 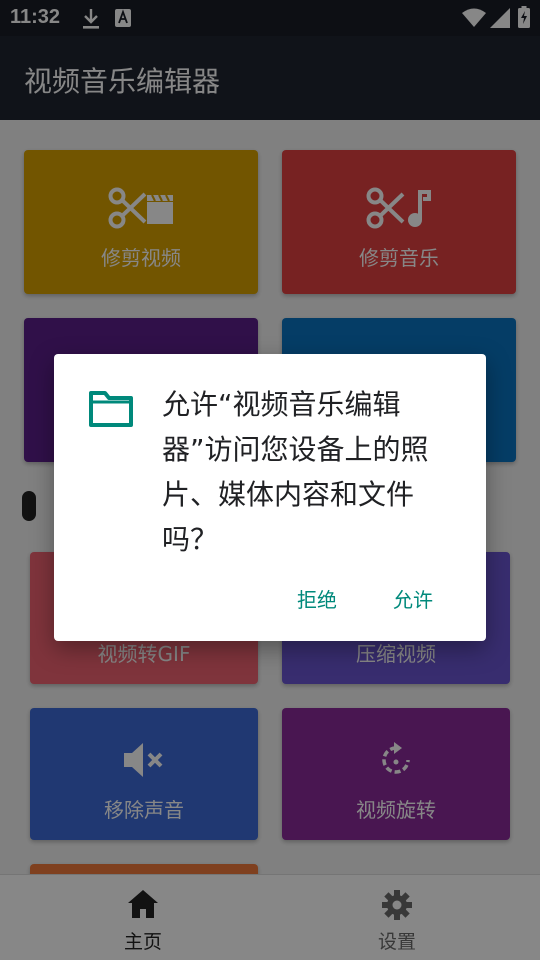 What do you see at coordinates (111, 411) in the screenshot?
I see `folder-icon` at bounding box center [111, 411].